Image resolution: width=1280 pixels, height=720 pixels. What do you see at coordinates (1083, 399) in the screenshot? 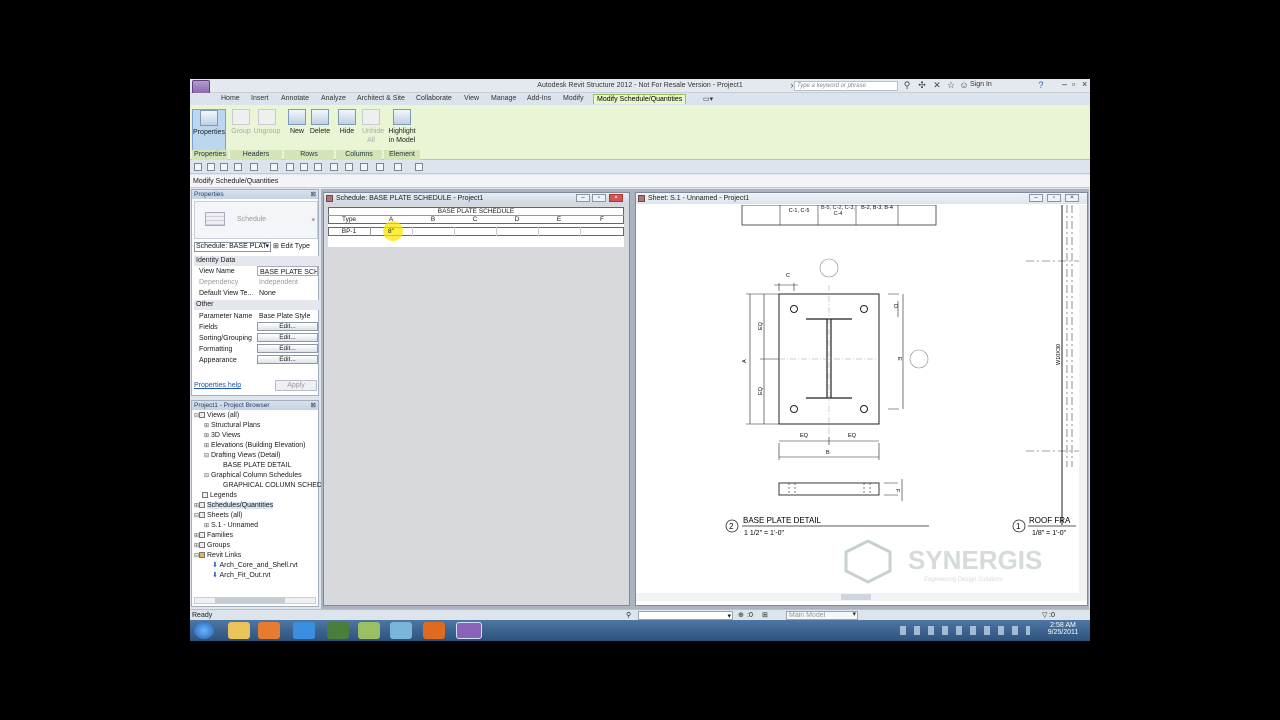
I see `vertical-scrollbar` at bounding box center [1083, 399].